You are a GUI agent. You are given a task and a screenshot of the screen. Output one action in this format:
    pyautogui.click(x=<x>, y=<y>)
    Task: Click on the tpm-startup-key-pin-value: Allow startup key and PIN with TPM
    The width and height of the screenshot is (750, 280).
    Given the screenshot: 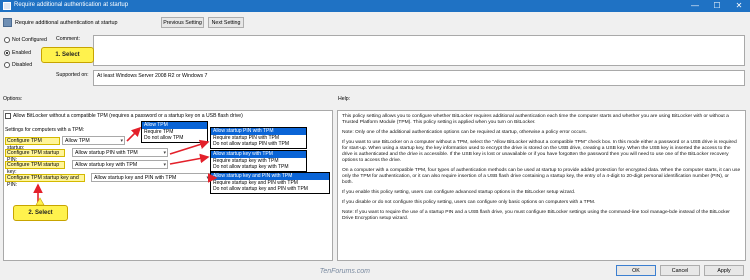 What is the action you would take?
    pyautogui.click(x=135, y=178)
    